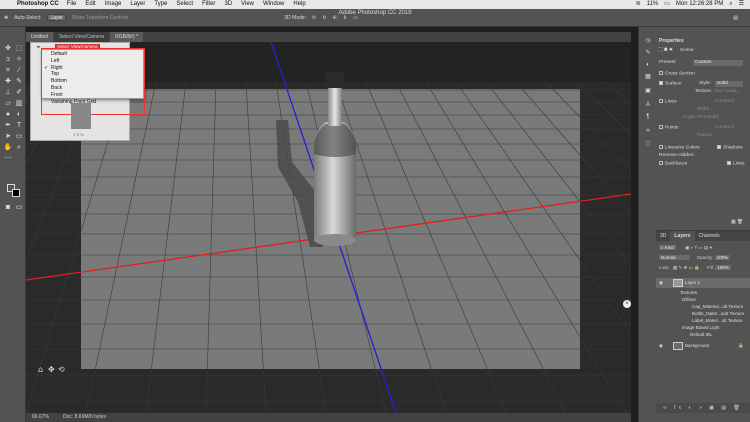 The image size is (750, 422). I want to click on type-icon: T, so click(19, 125).